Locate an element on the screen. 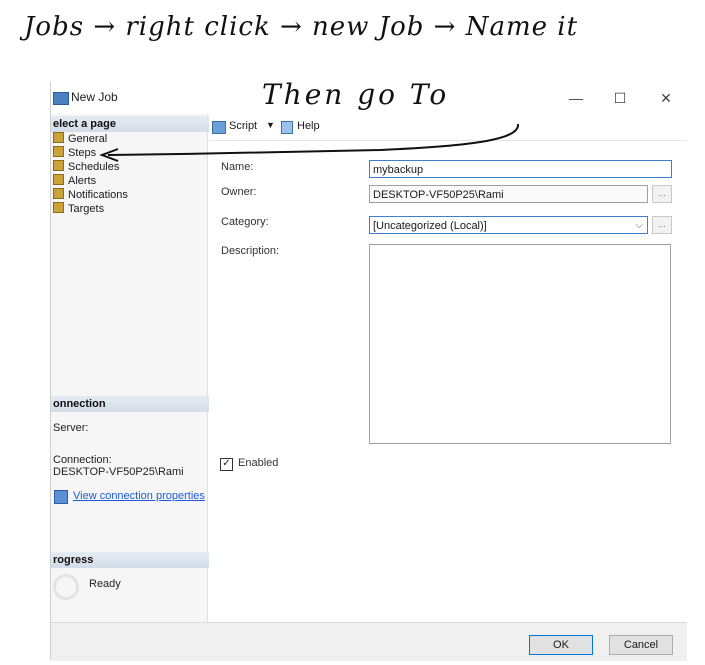 The width and height of the screenshot is (705, 665). script-button: Script is located at coordinates (243, 126).